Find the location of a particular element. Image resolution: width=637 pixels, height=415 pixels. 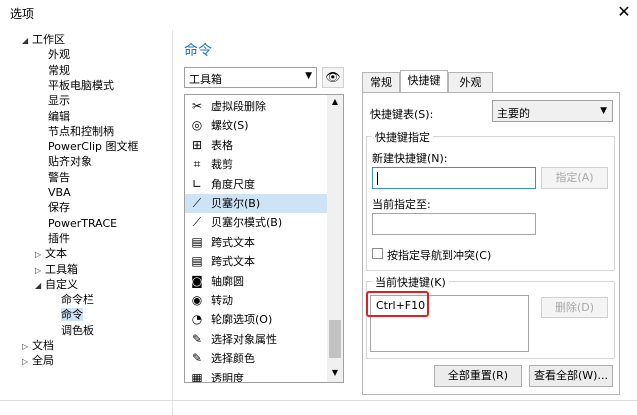

tree-item: ◢ 自定义 is located at coordinates (56, 284).